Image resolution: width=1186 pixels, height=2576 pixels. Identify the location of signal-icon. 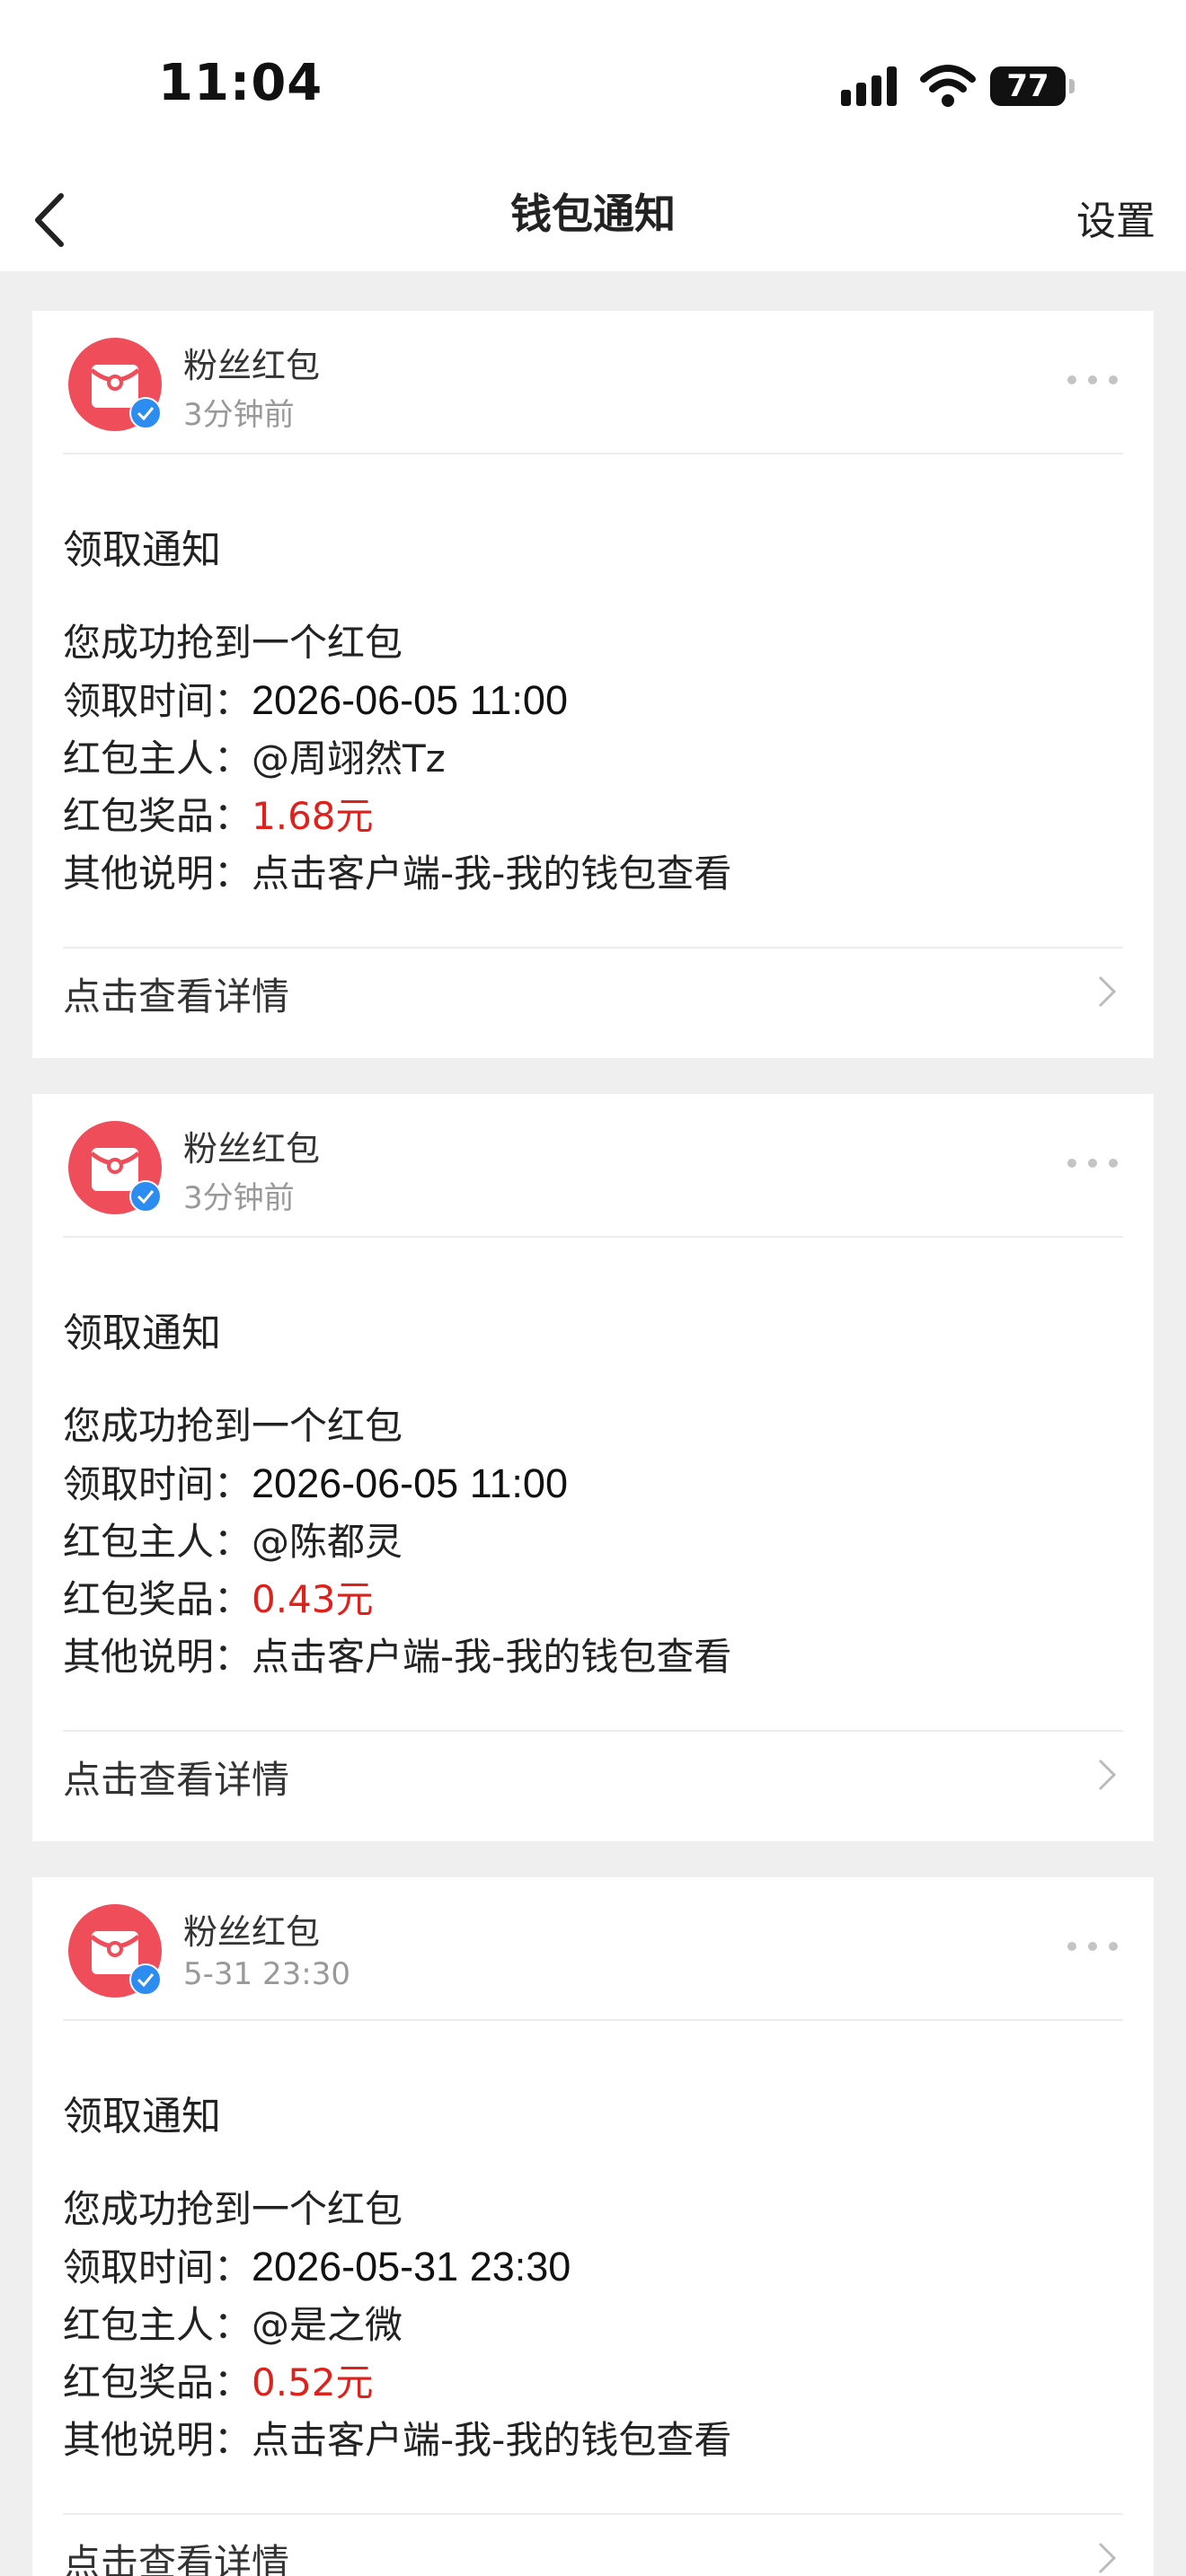
(870, 86).